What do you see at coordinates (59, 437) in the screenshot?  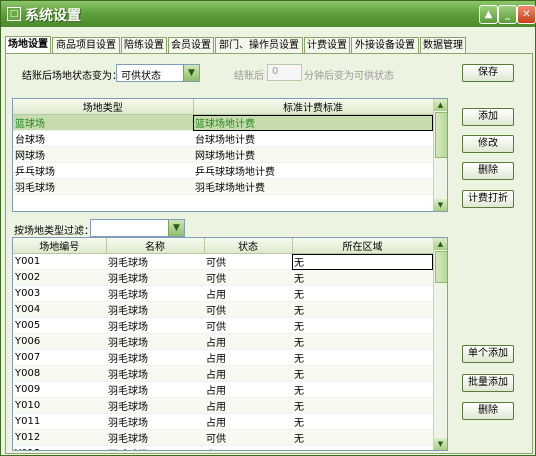 I see `venue-id-cell: Y012` at bounding box center [59, 437].